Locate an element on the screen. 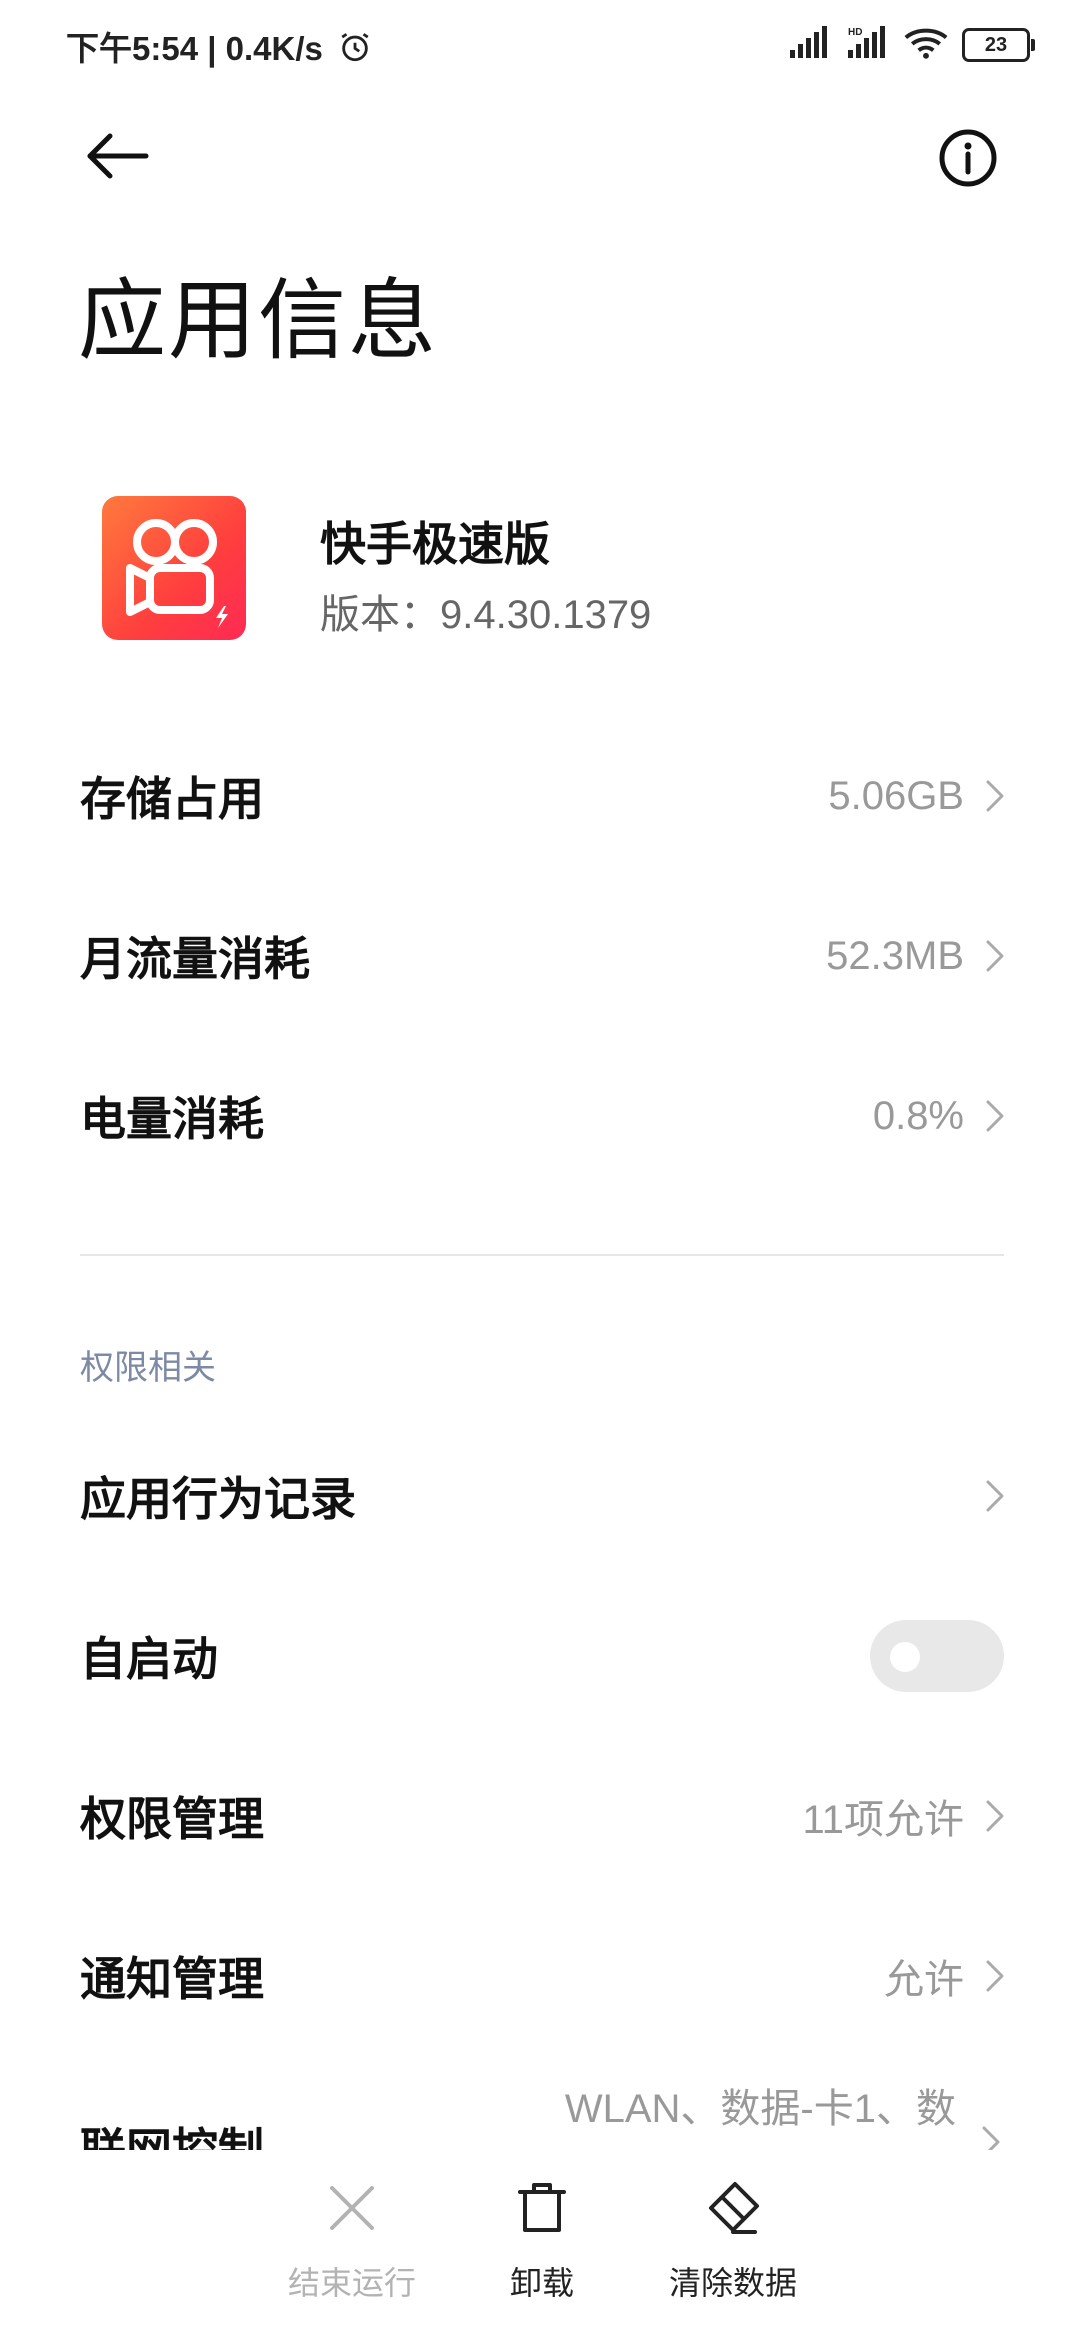 The image size is (1080, 2340). row-value: 11项允许 is located at coordinates (883, 1820).